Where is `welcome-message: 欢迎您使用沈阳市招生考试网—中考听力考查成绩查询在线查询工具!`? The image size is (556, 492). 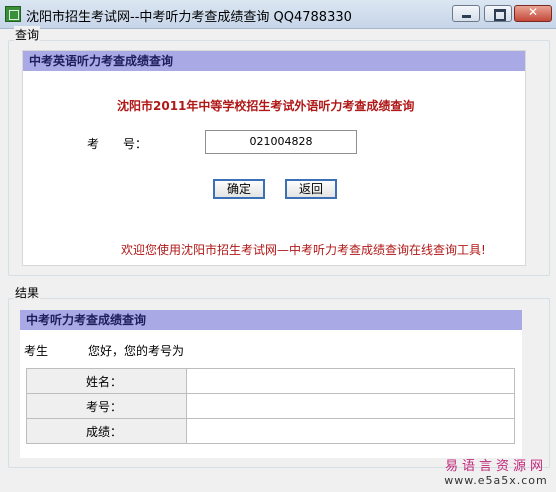 welcome-message: 欢迎您使用沈阳市招生考试网—中考听力考查成绩查询在线查询工具! is located at coordinates (303, 250).